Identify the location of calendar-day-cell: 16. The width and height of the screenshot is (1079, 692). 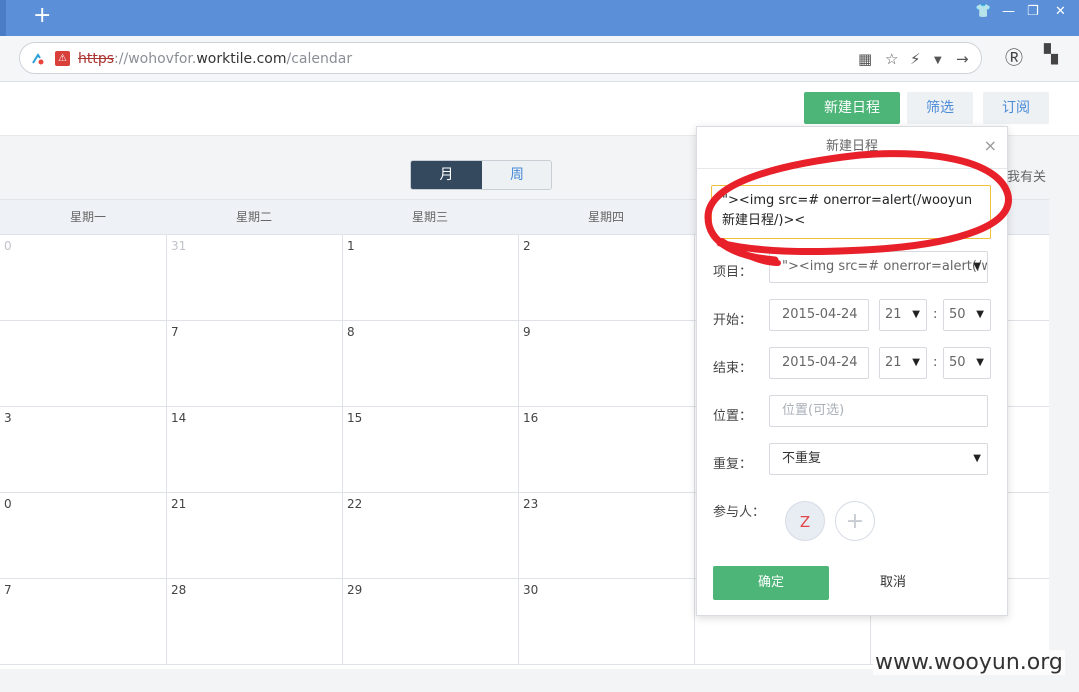
(607, 450).